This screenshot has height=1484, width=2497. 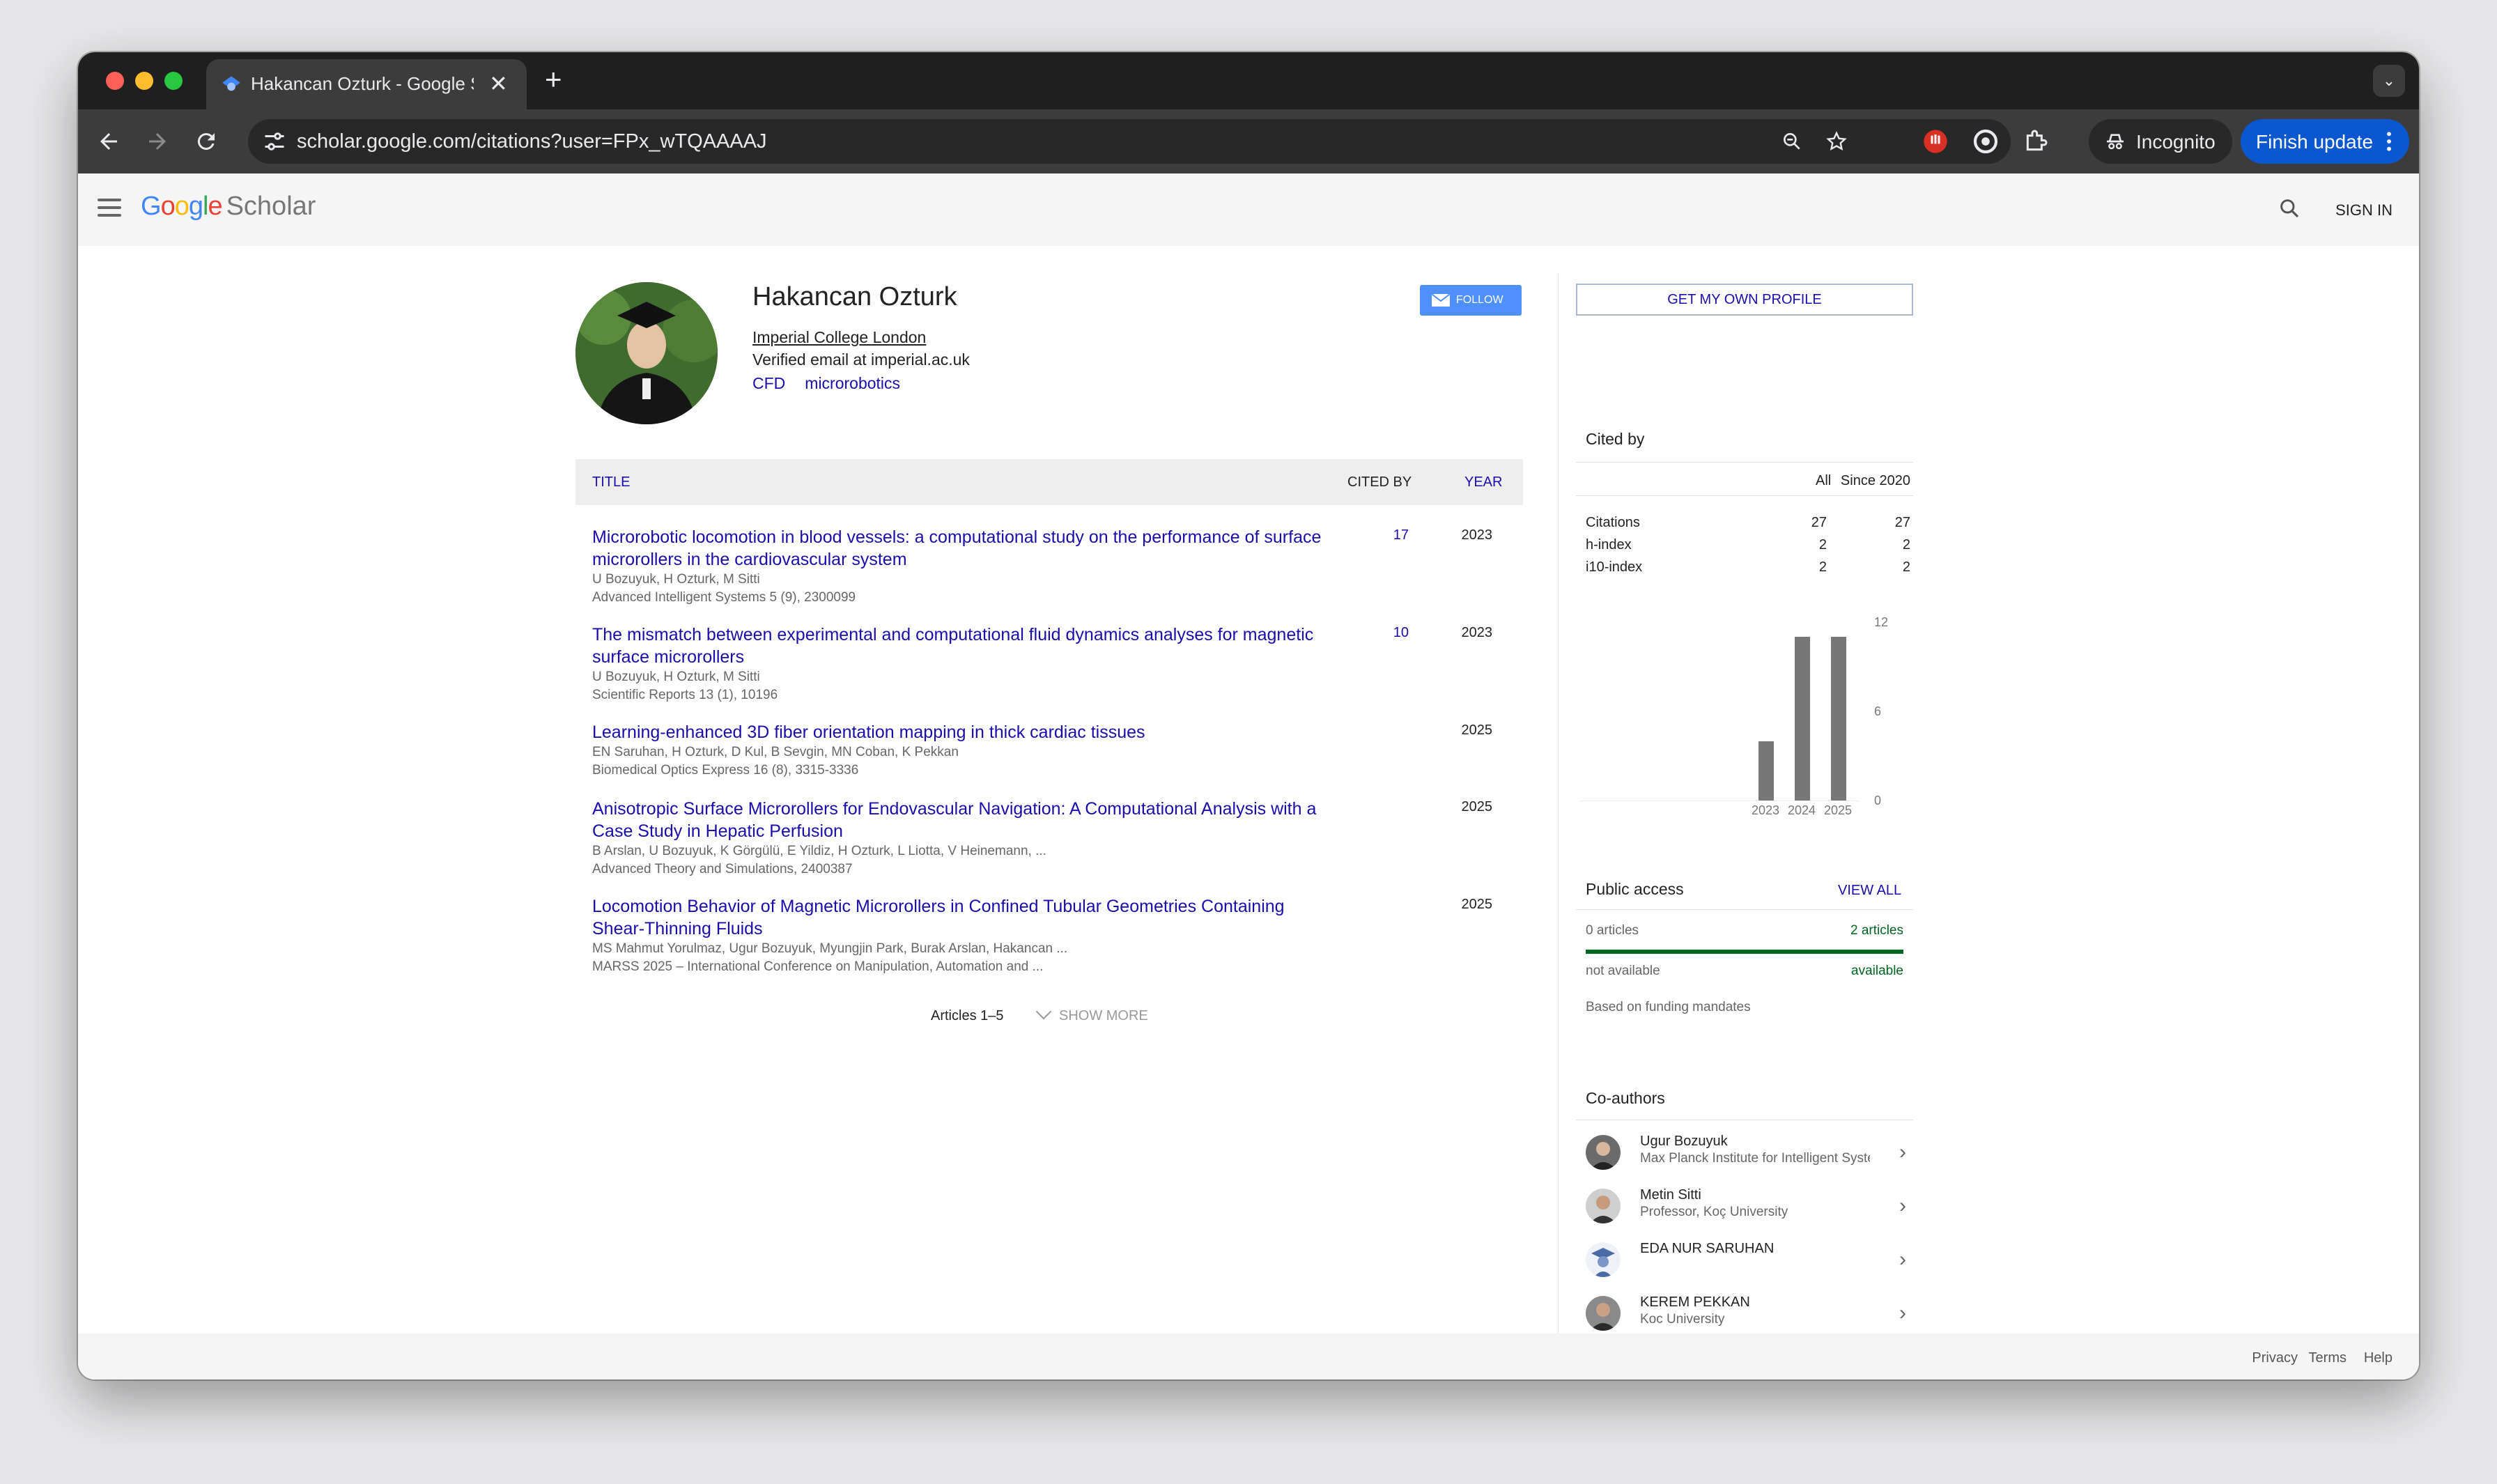 What do you see at coordinates (173, 81) in the screenshot?
I see `maximize-window-button` at bounding box center [173, 81].